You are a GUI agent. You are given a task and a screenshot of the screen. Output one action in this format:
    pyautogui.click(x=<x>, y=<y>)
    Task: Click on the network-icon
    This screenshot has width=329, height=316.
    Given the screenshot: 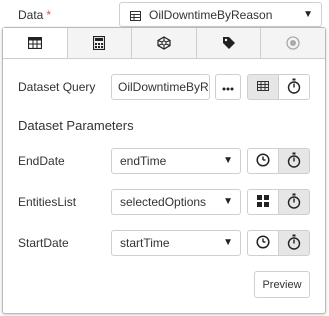 What is the action you would take?
    pyautogui.click(x=164, y=43)
    